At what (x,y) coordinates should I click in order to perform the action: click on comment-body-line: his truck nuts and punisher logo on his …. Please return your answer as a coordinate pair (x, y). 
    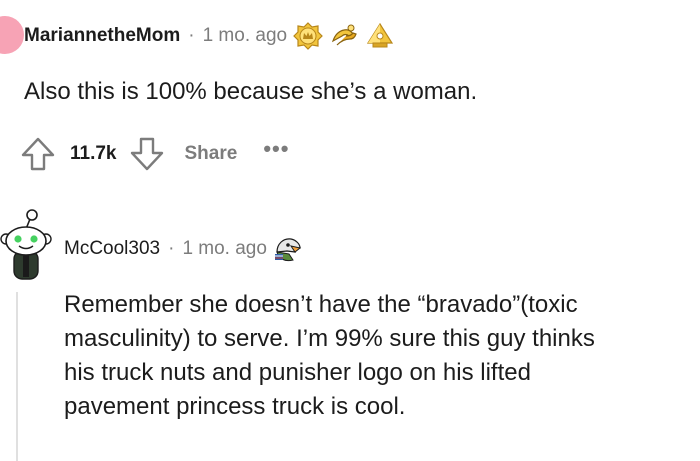
    Looking at the image, I should click on (297, 372).